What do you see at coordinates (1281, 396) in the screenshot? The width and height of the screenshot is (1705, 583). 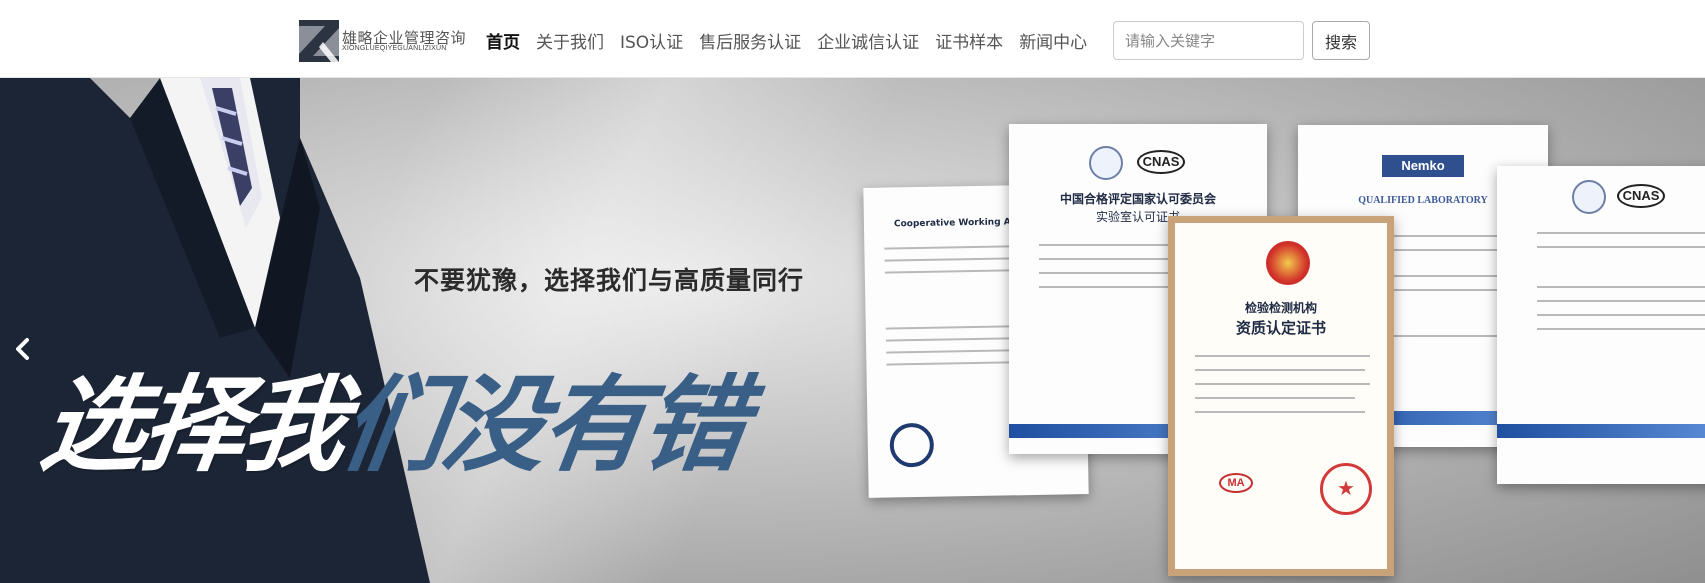 I see `certificate-qualification: 检验检测机构 资质认定证书 MA` at bounding box center [1281, 396].